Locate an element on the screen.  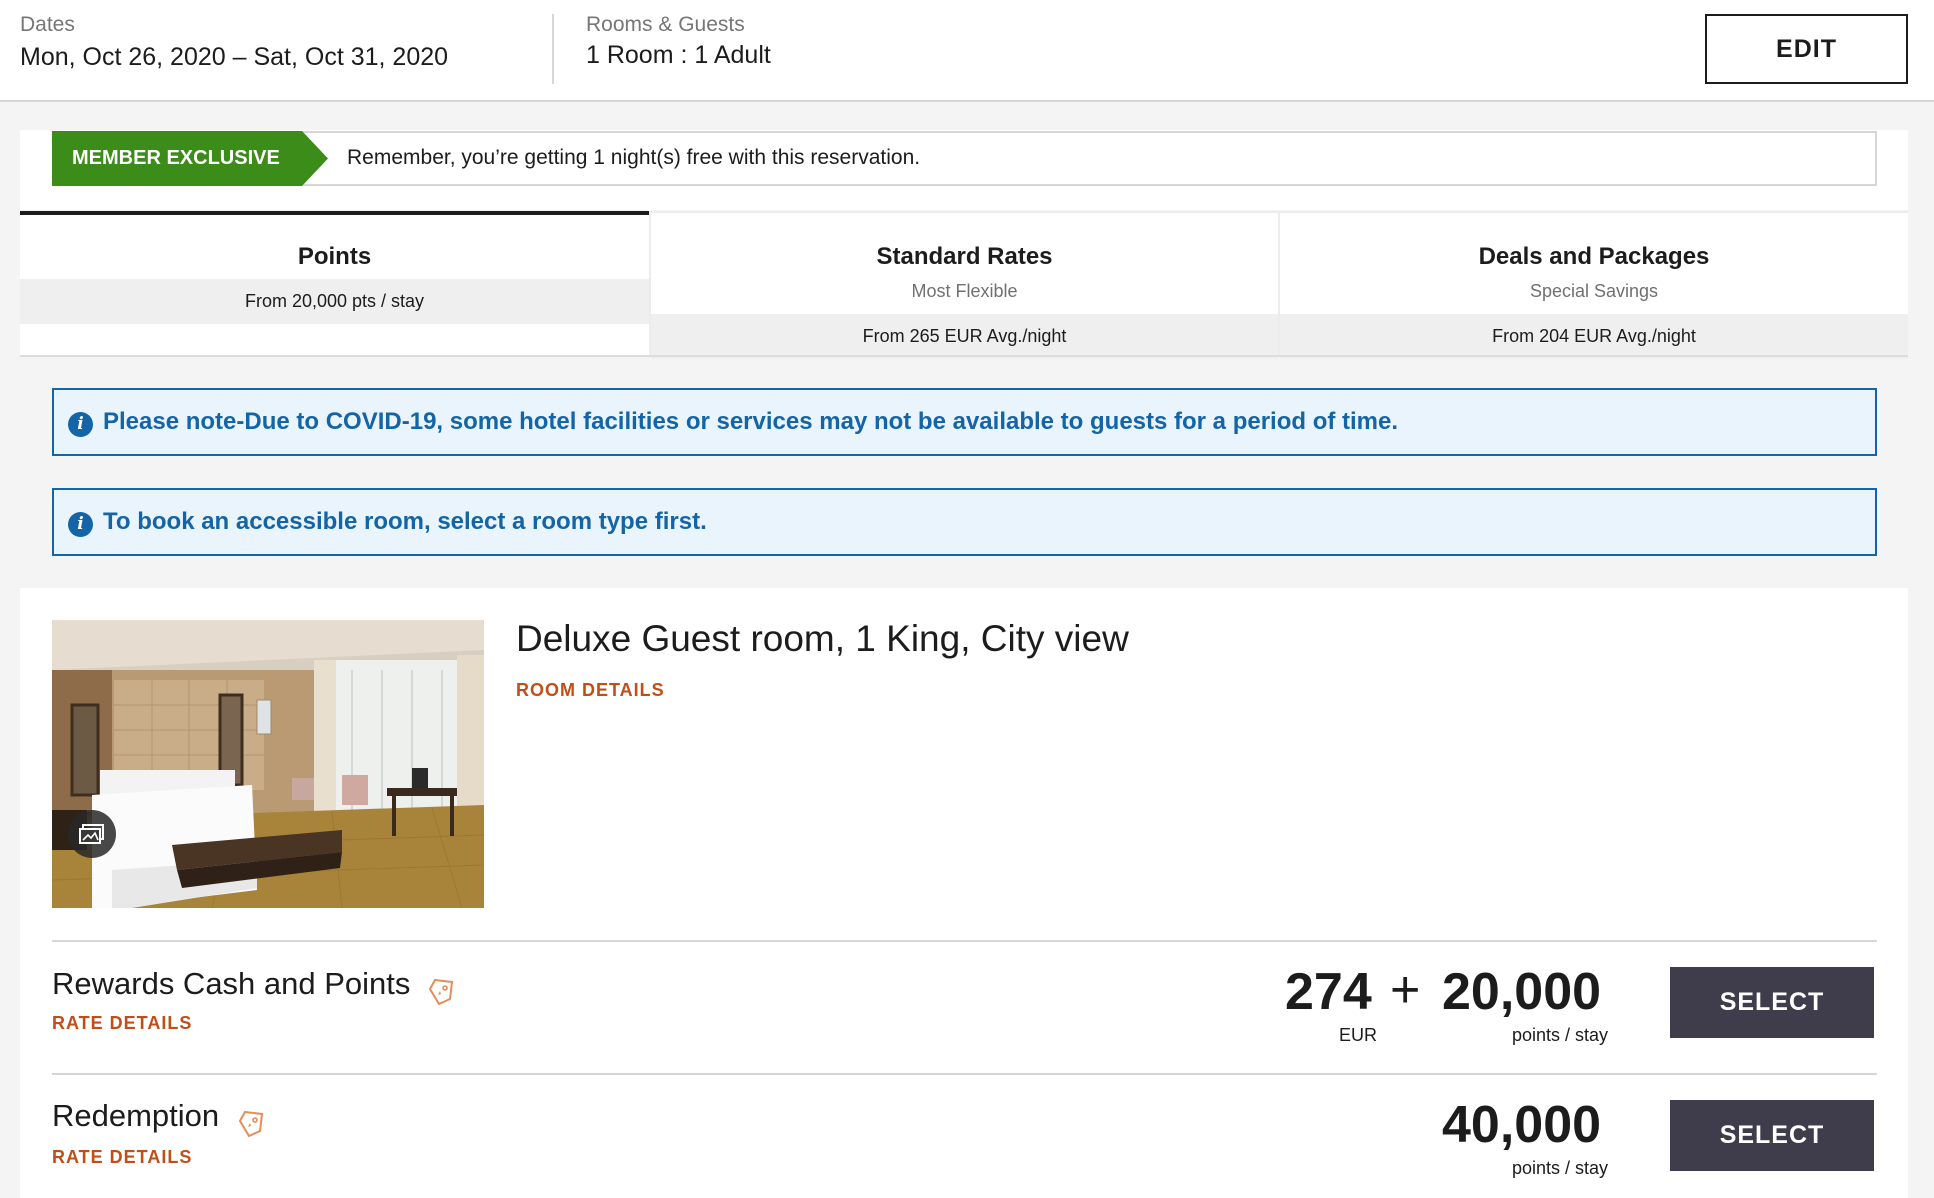
tab-title: Deals and Packages is located at coordinates (1594, 256).